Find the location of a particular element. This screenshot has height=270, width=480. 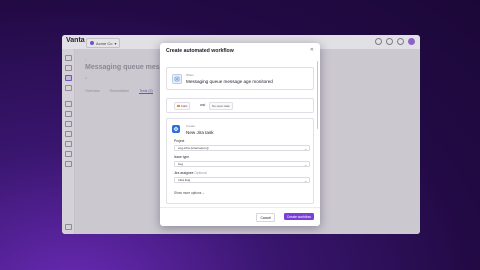

jira-icon is located at coordinates (176, 129).